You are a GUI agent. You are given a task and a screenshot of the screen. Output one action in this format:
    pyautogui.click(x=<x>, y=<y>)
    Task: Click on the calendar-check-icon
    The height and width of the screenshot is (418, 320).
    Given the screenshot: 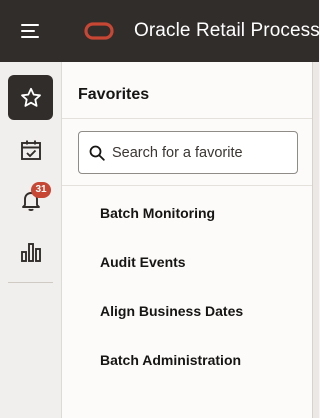 What is the action you would take?
    pyautogui.click(x=30, y=150)
    